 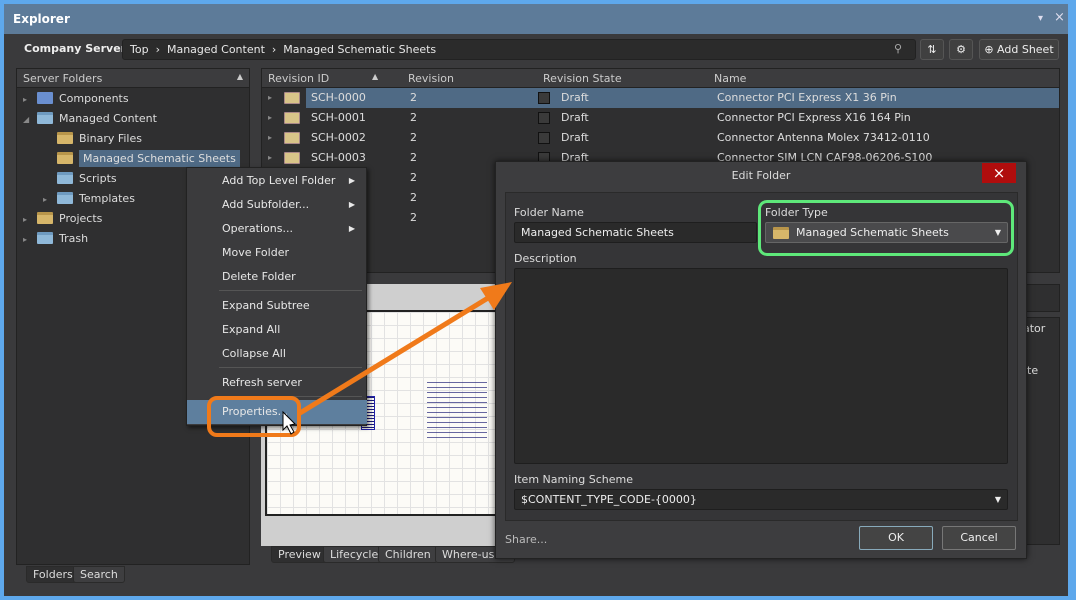 What do you see at coordinates (289, 422) in the screenshot?
I see `mouse-cursor-icon` at bounding box center [289, 422].